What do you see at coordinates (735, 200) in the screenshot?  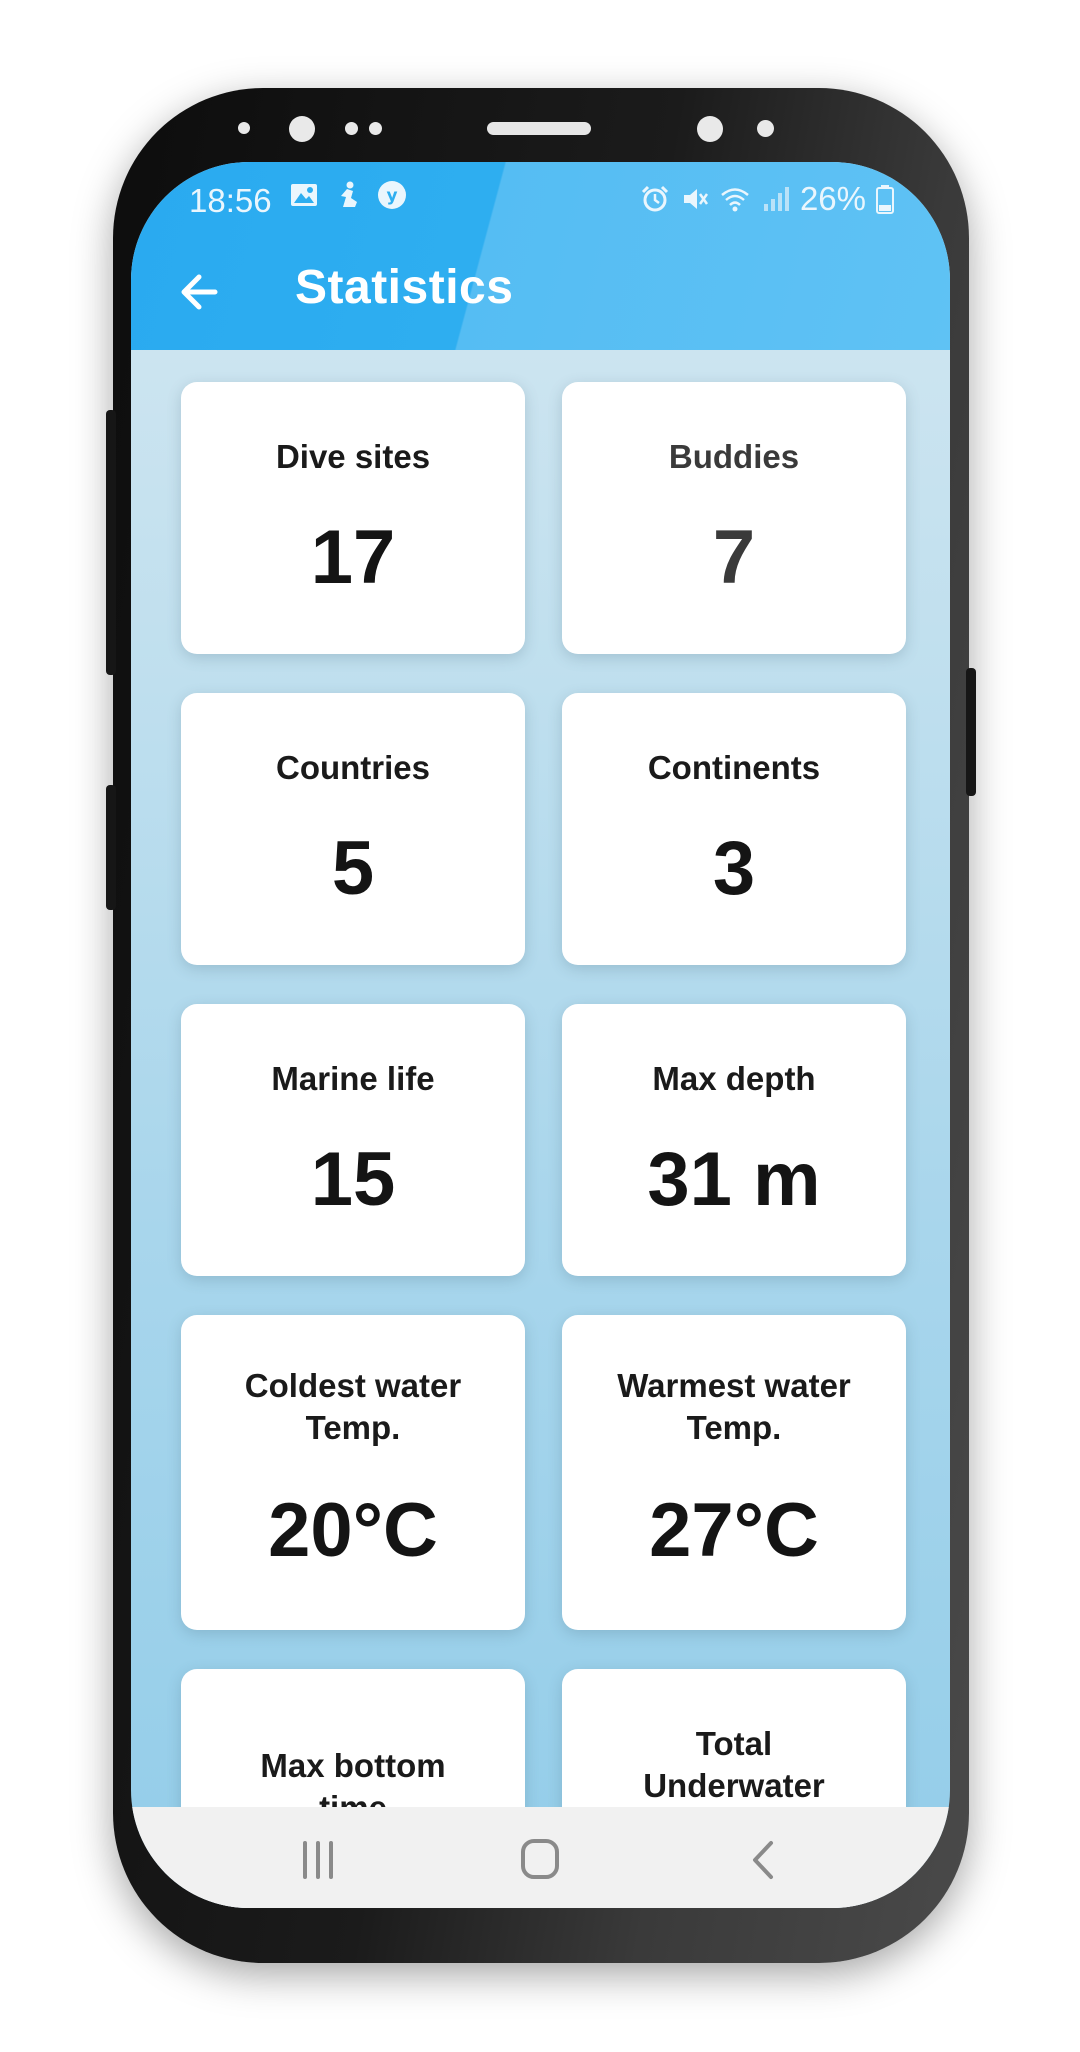 I see `wifi-icon` at bounding box center [735, 200].